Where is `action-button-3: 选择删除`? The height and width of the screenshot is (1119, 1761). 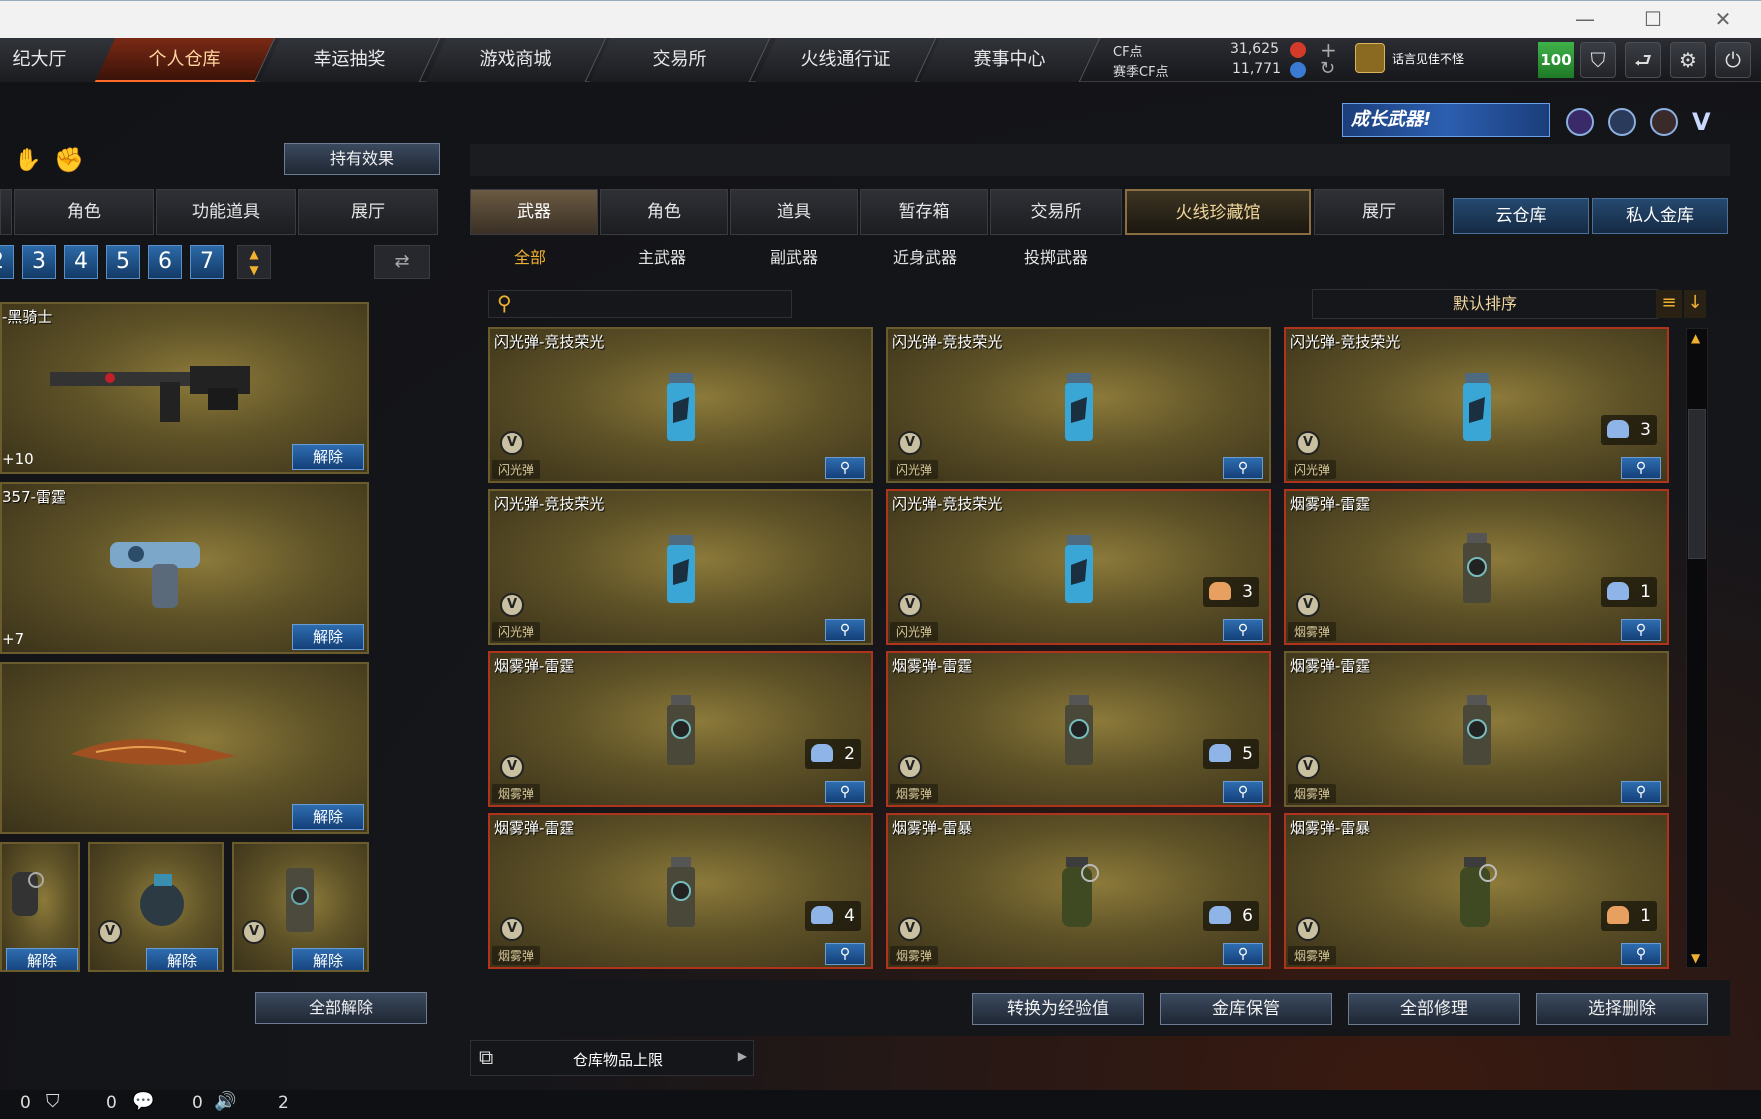
action-button-3: 选择删除 is located at coordinates (1622, 1009).